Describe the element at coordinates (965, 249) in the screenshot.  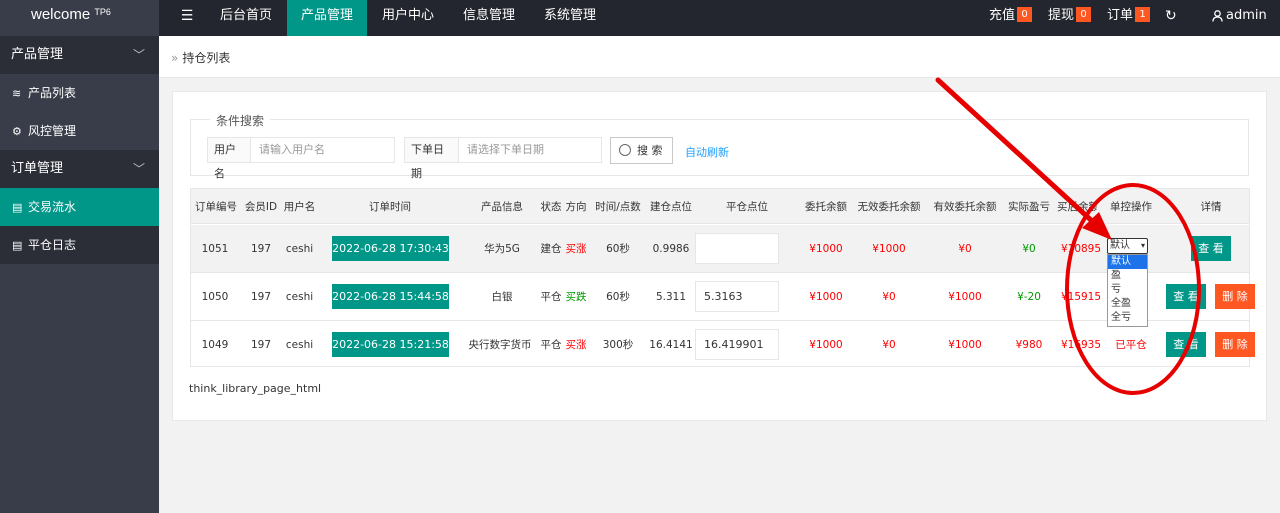
I see `cell-valid: ¥0` at that location.